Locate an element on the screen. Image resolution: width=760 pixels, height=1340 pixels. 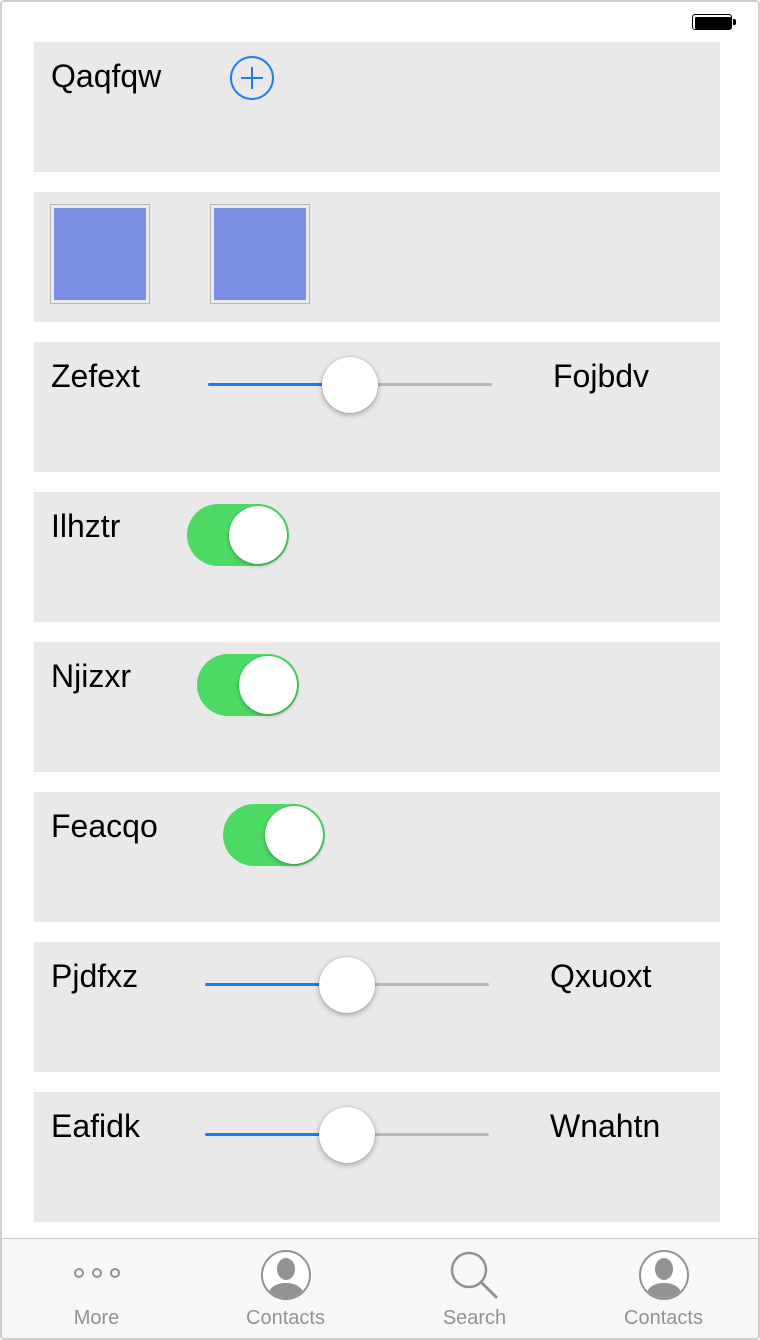
toggle-label: Njizxr is located at coordinates (91, 676).